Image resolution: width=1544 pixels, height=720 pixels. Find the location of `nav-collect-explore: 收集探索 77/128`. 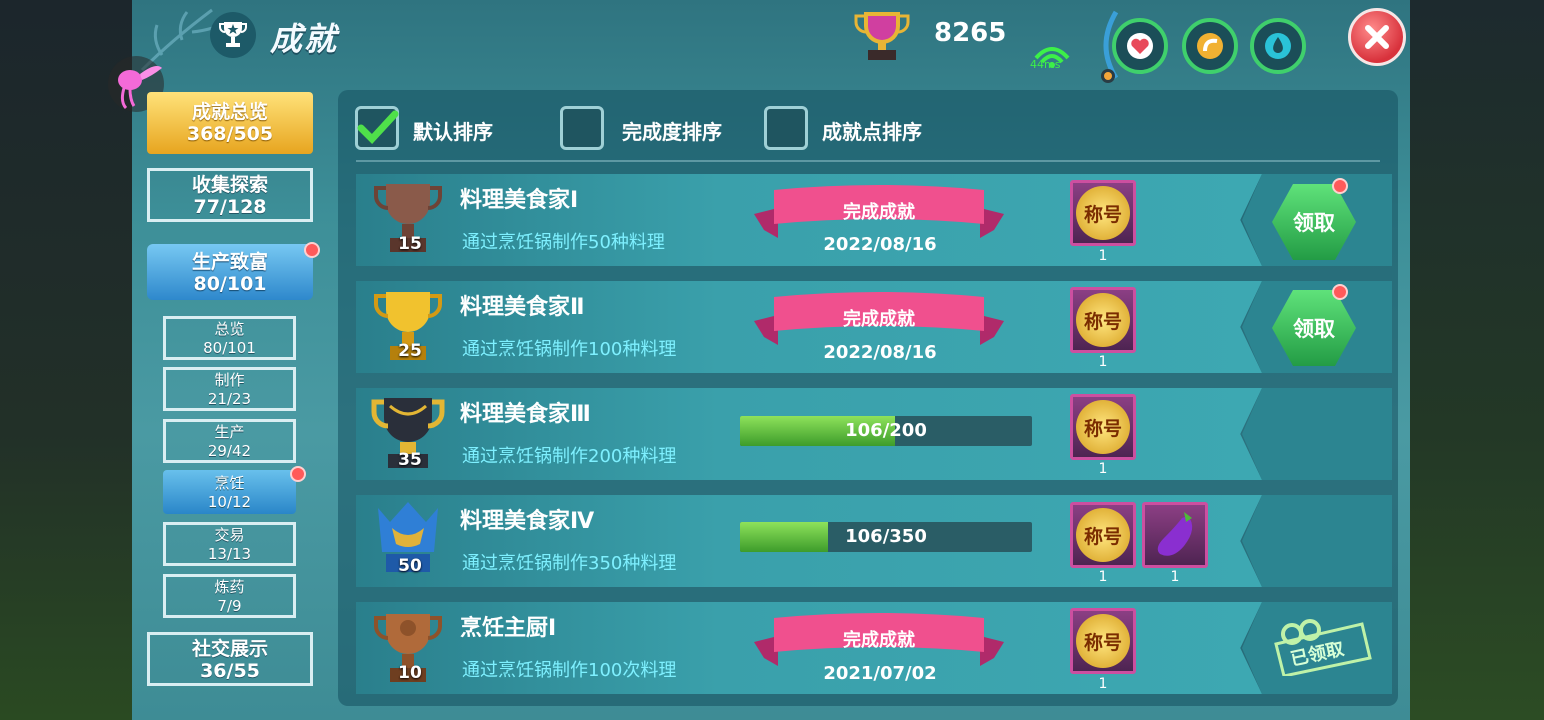

nav-collect-explore: 收集探索 77/128 is located at coordinates (230, 195).